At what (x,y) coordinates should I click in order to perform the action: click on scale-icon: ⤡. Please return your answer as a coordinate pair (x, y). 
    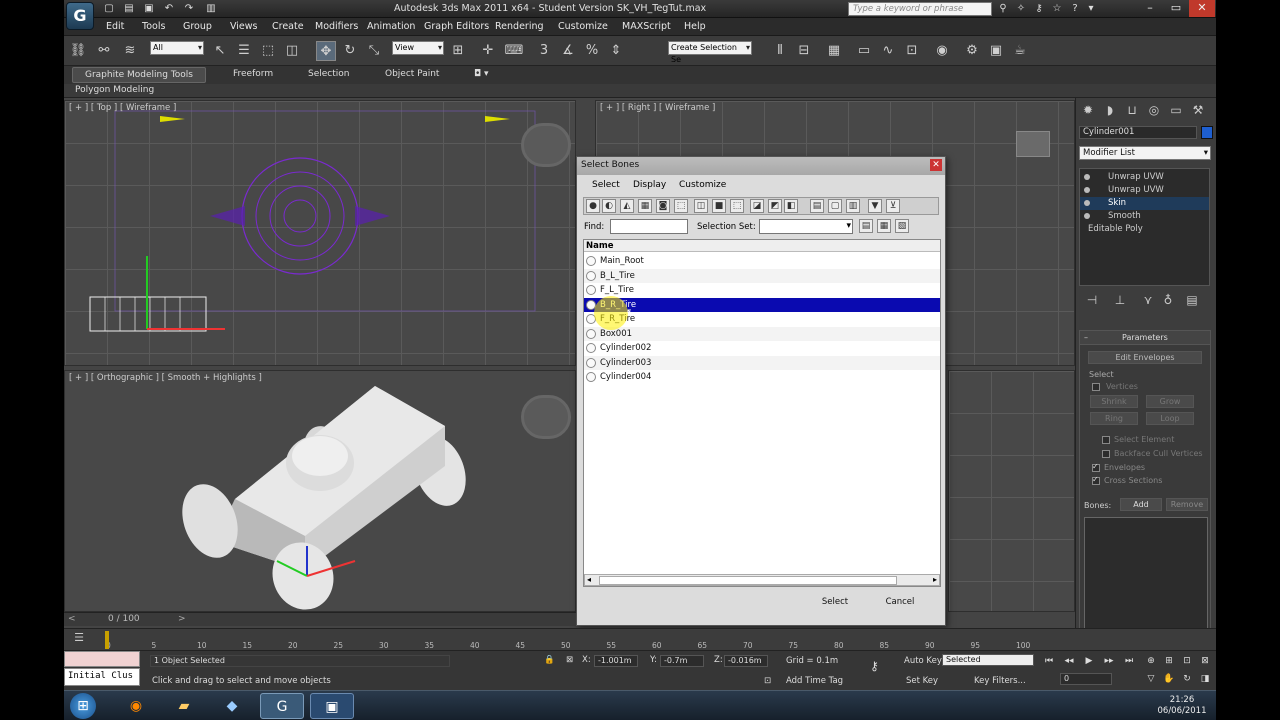
    Looking at the image, I should click on (374, 51).